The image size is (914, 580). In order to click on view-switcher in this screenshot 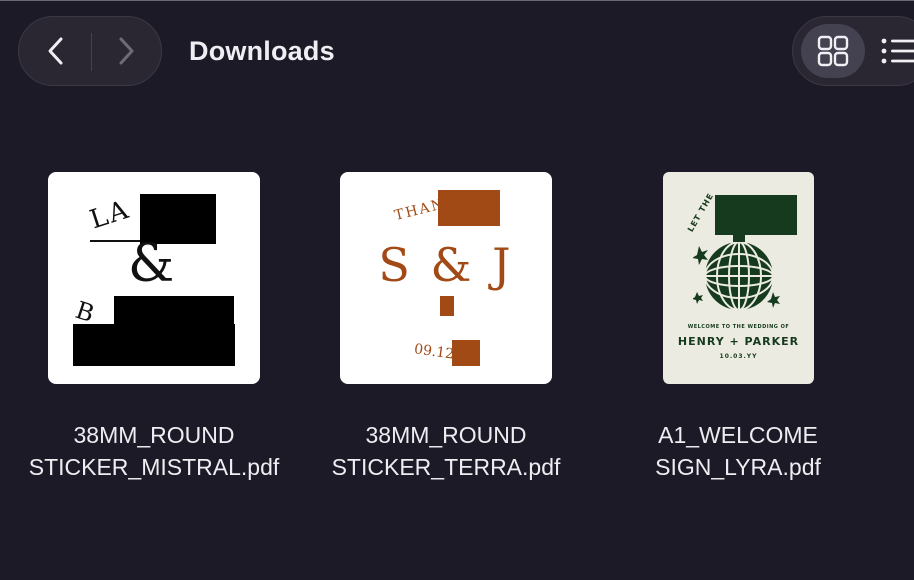, I will do `click(853, 51)`.